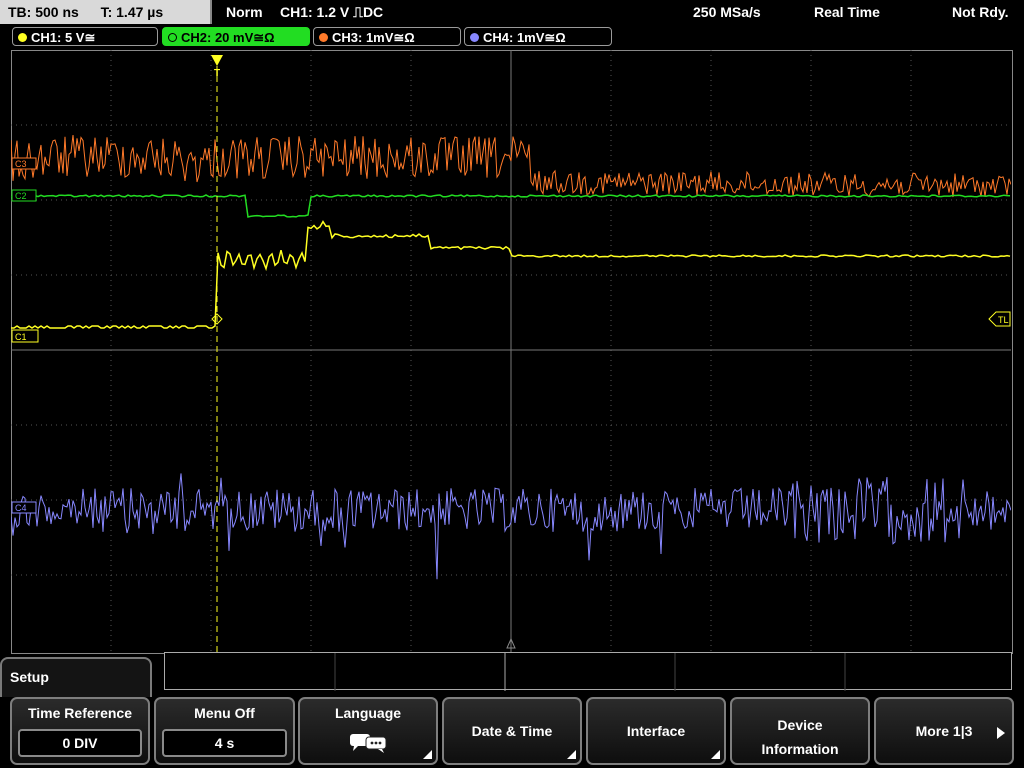 The width and height of the screenshot is (1024, 768). I want to click on more-softkey: More 1|3, so click(944, 731).